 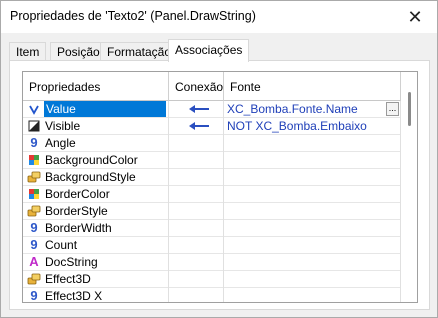 I want to click on tab-strip: Item Posição Formatação Associações, so click(x=219, y=50).